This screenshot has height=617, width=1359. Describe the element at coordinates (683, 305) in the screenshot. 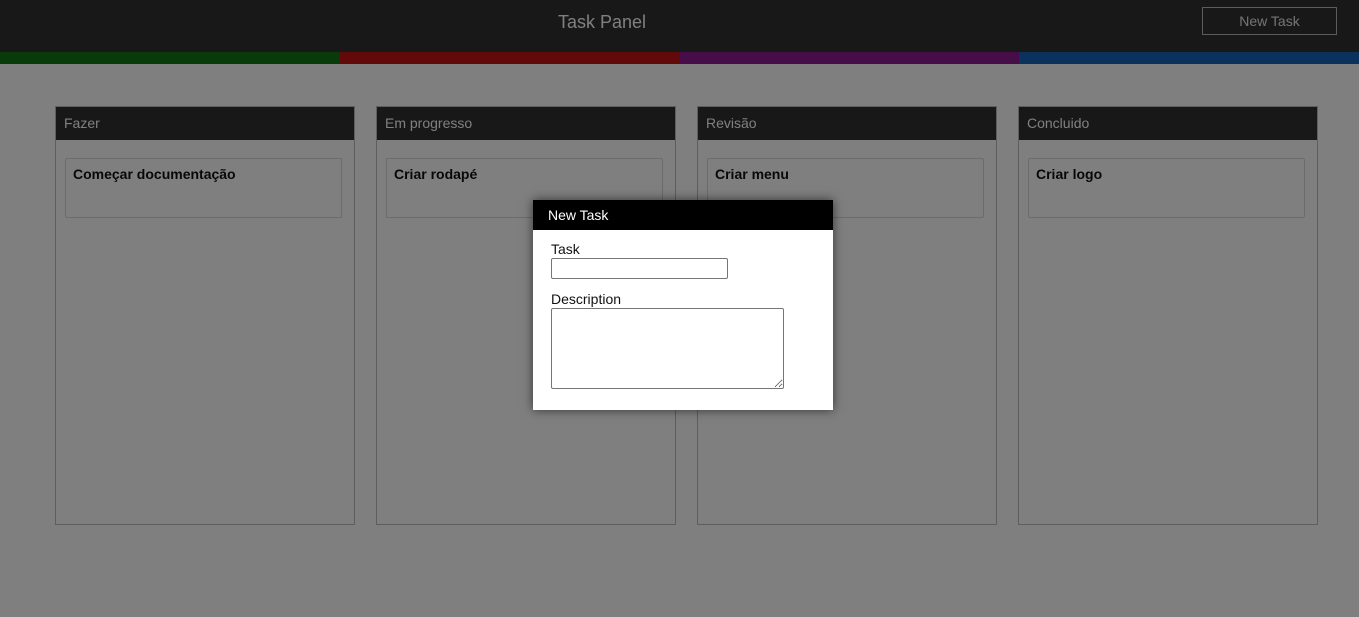

I see `new-task-modal: New Task Task Description` at that location.